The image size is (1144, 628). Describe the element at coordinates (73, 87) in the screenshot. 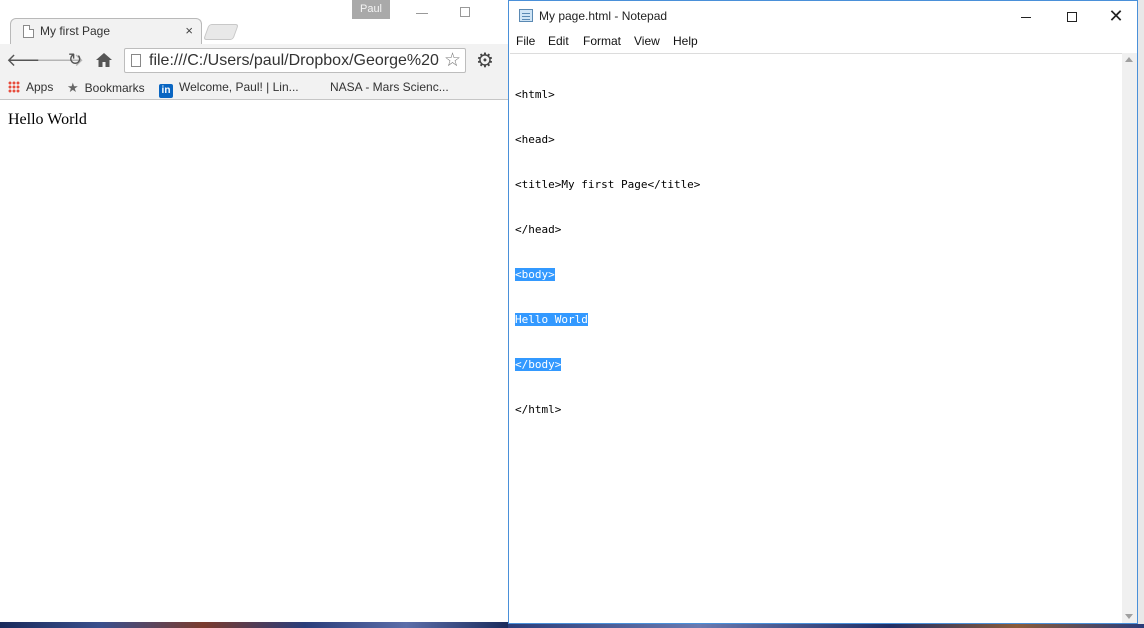

I see `star-icon: ★` at that location.